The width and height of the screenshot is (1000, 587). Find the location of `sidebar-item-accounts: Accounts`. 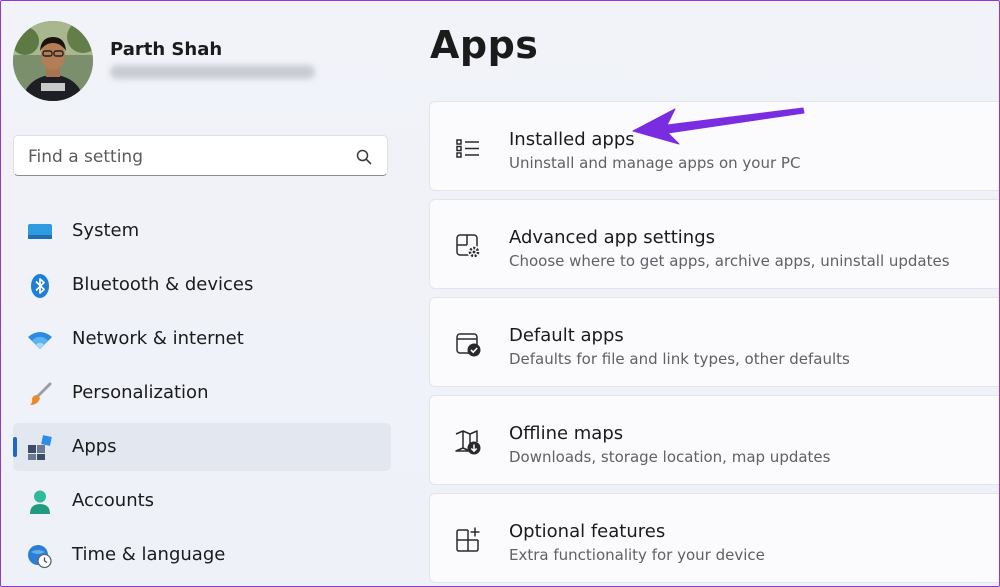

sidebar-item-accounts: Accounts is located at coordinates (202, 501).